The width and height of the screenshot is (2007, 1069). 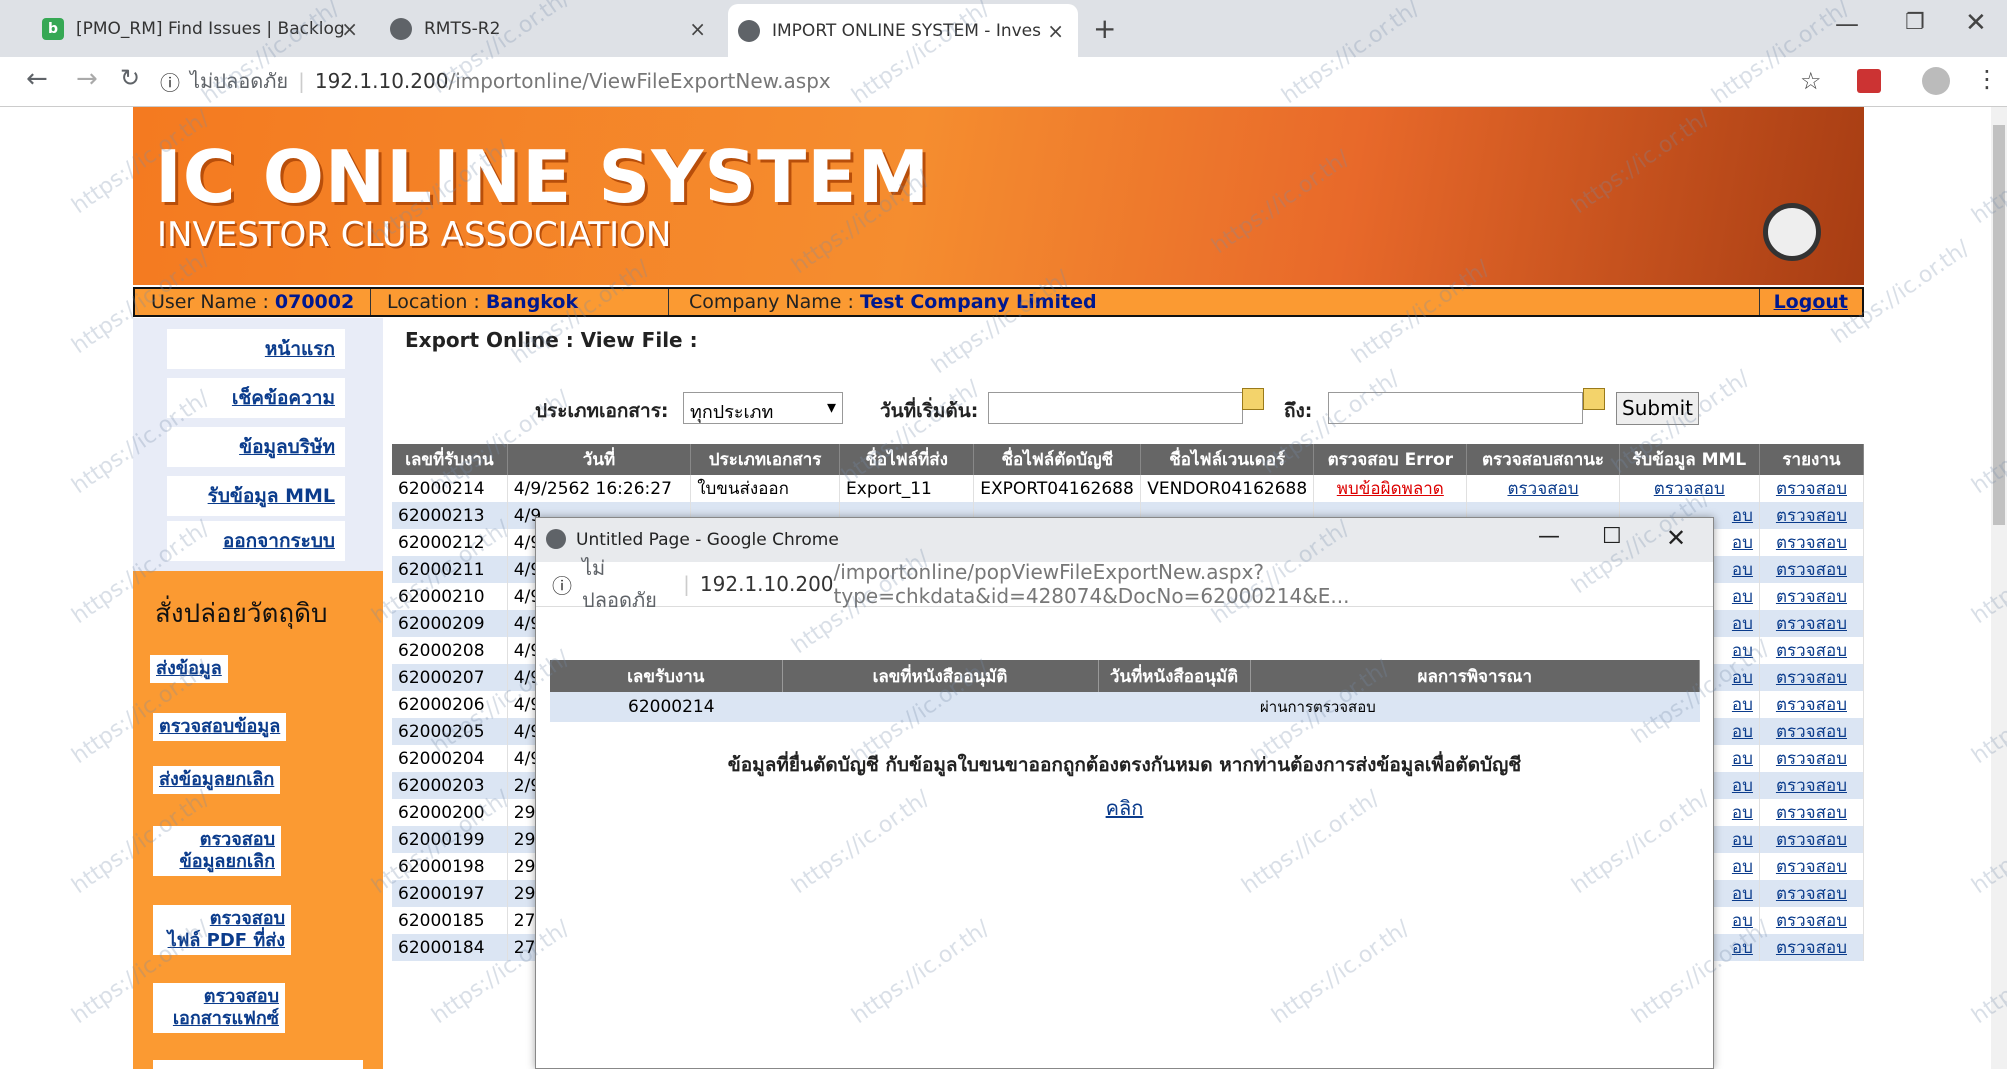 What do you see at coordinates (202, 28) in the screenshot?
I see `browser-tab-backlog: b [PMO_RM] Find Issues | Backlog ×` at bounding box center [202, 28].